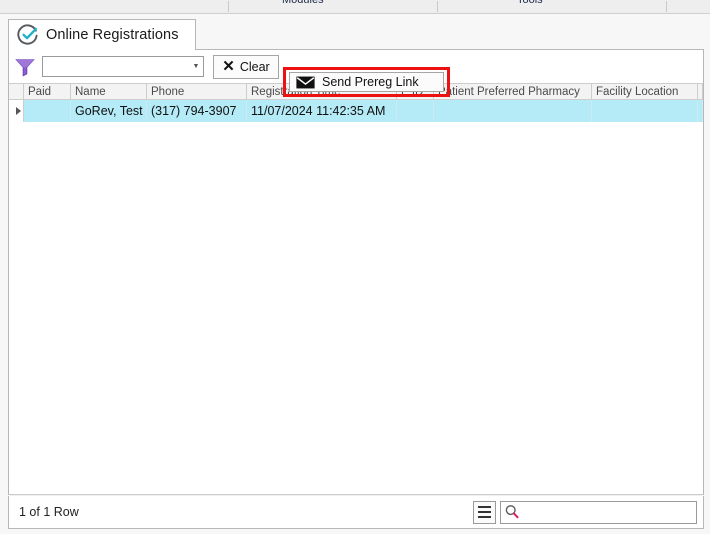 The image size is (710, 534). Describe the element at coordinates (322, 111) in the screenshot. I see `cell-registration-time: 11/07/2024 11:42:35 AM` at that location.